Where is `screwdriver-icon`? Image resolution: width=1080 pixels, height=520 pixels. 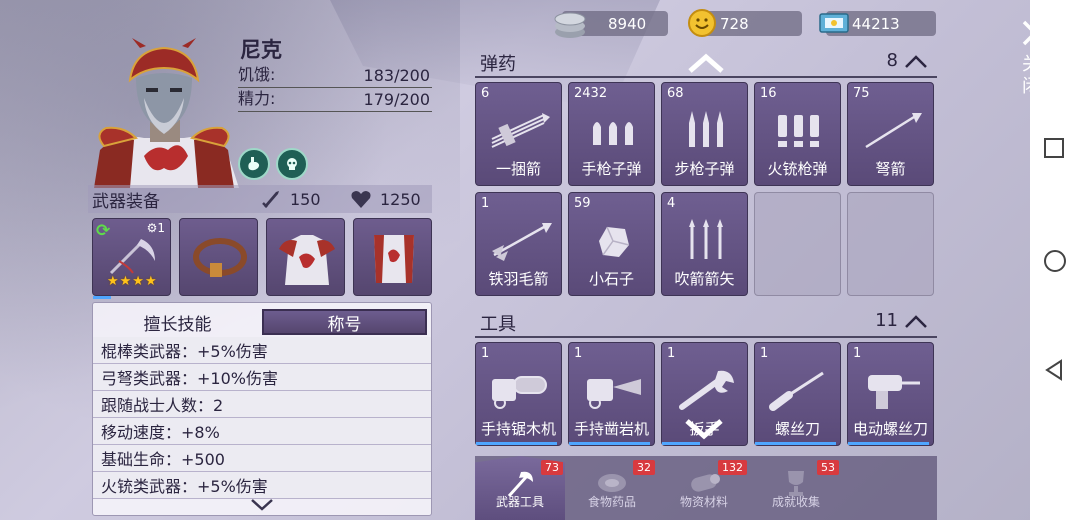
screwdriver-icon is located at coordinates (796, 391).